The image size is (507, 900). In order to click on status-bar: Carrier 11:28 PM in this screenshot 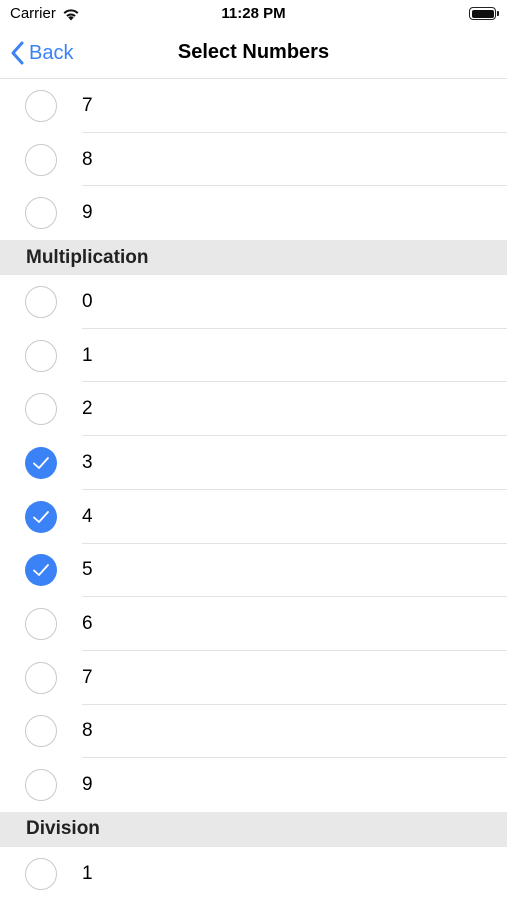, I will do `click(253, 14)`.